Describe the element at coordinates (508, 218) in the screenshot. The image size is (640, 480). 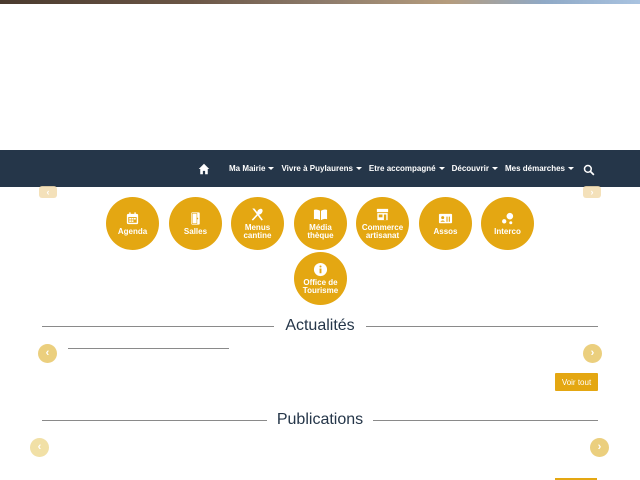
I see `network-circles-icon` at that location.